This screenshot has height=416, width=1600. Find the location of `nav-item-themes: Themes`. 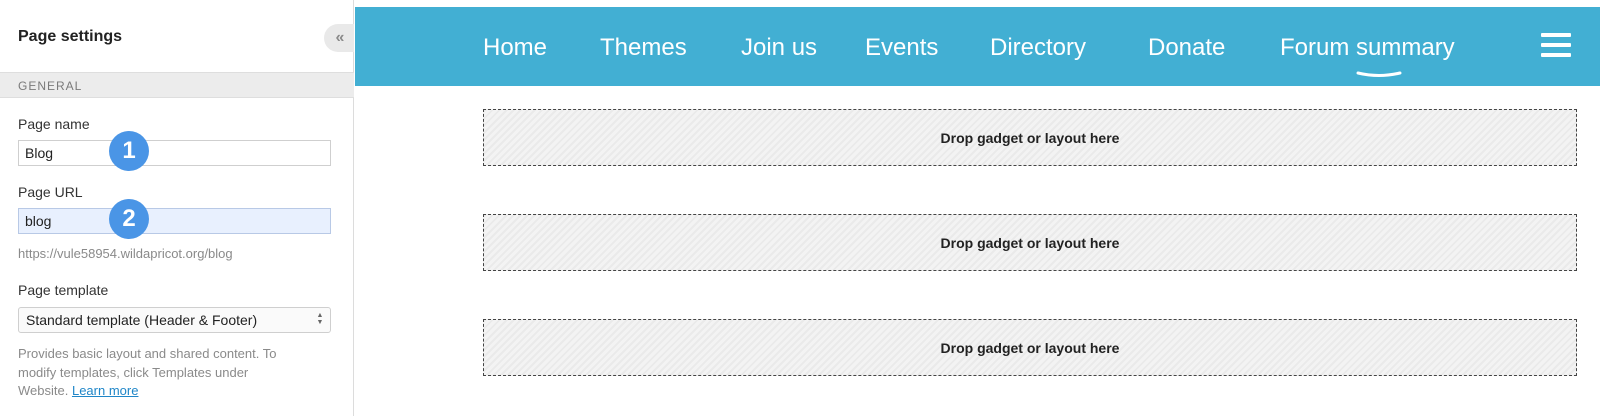

nav-item-themes: Themes is located at coordinates (643, 48).